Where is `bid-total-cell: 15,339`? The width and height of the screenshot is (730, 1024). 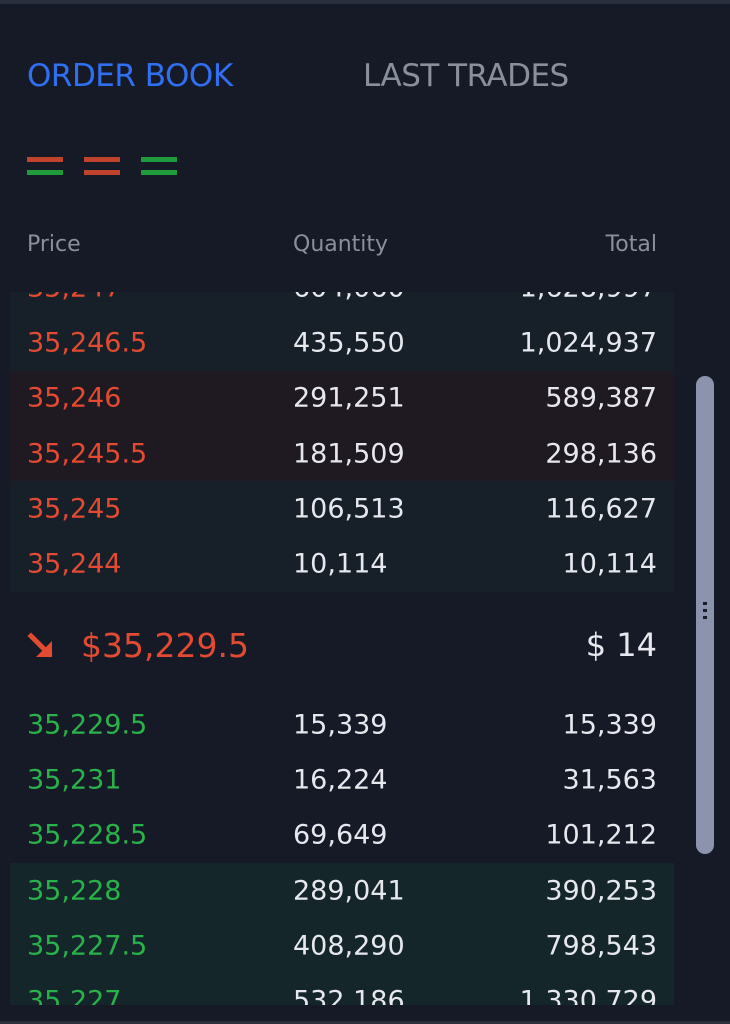 bid-total-cell: 15,339 is located at coordinates (609, 725).